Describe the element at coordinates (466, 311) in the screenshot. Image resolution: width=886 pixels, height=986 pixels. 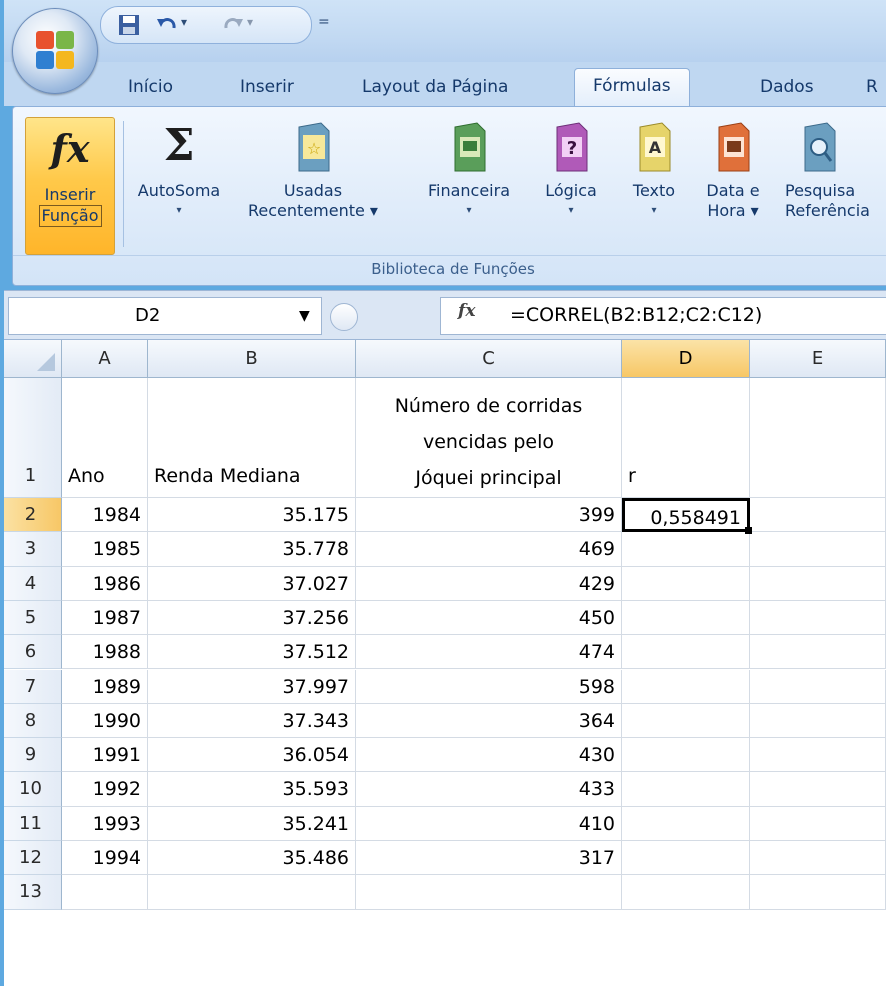
I see `insert-function-fx-icon: fx` at that location.